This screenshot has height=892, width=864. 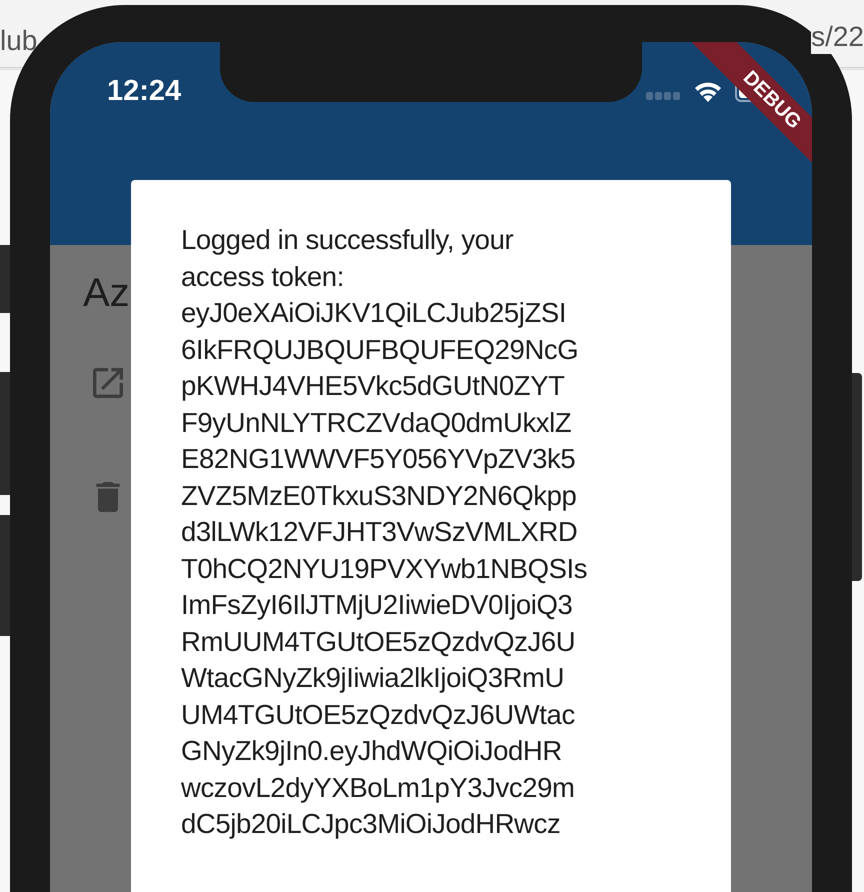 What do you see at coordinates (664, 96) in the screenshot?
I see `signal-icon` at bounding box center [664, 96].